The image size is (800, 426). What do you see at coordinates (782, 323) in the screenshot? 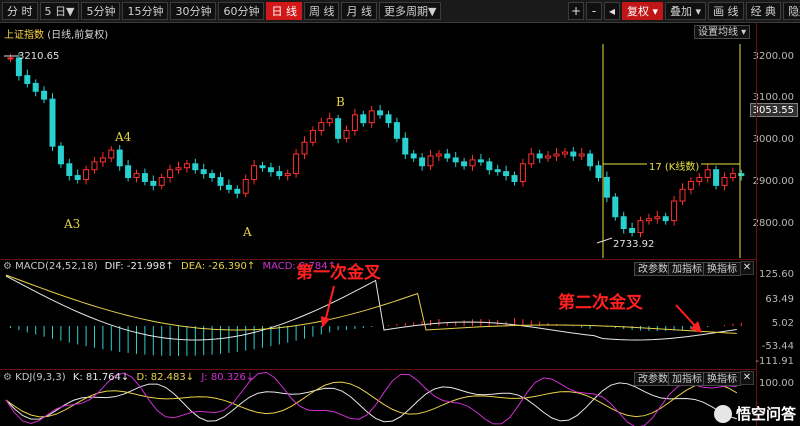
I see `macd-y-label: 5.02` at bounding box center [782, 323].